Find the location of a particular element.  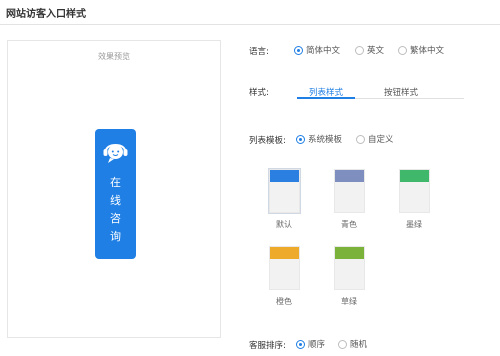

template-swatch-orange is located at coordinates (284, 268).